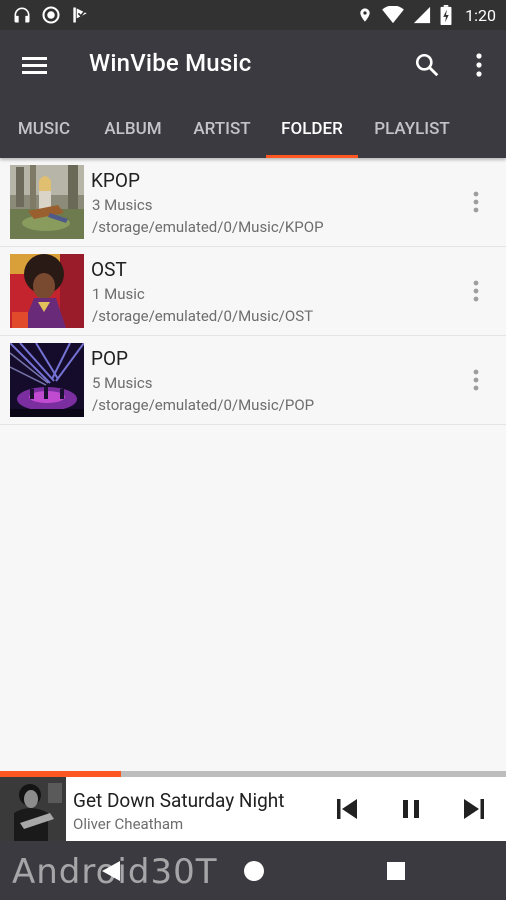 The image size is (506, 900). I want to click on now-playing-artwork, so click(33, 809).